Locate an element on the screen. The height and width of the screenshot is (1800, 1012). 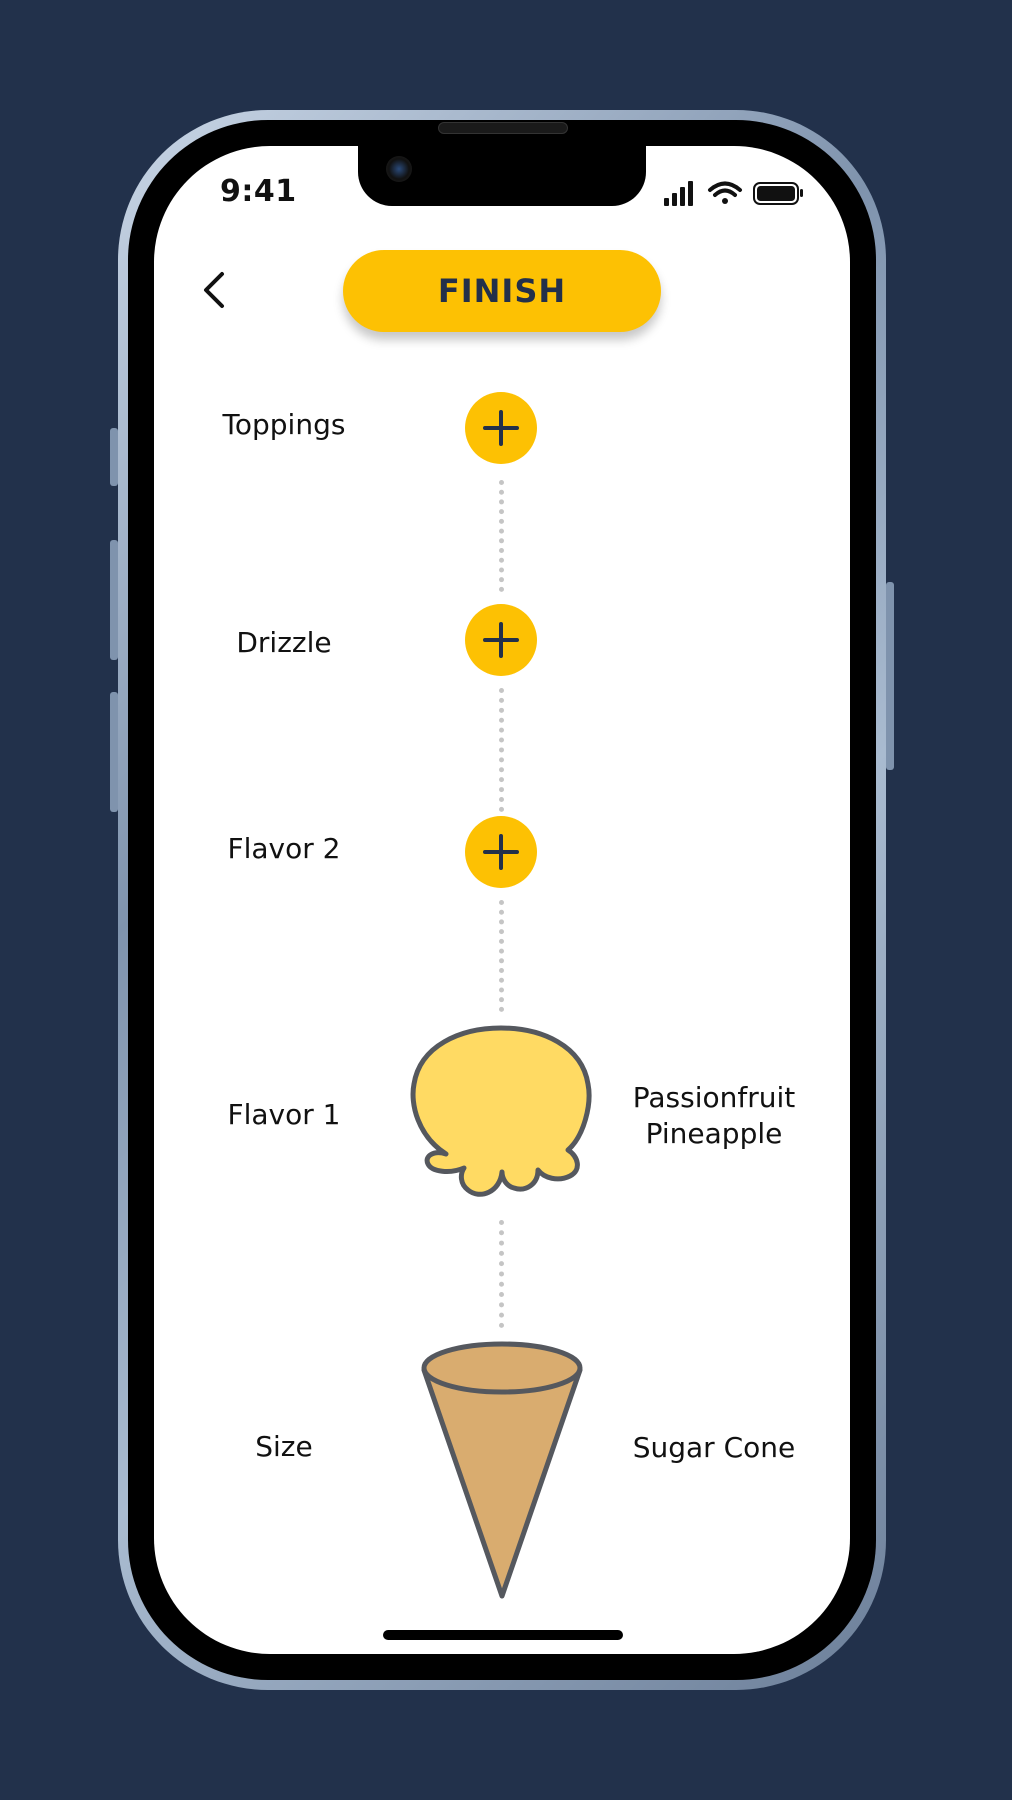
step-label-flavor-1: Flavor 1 is located at coordinates (284, 1114).